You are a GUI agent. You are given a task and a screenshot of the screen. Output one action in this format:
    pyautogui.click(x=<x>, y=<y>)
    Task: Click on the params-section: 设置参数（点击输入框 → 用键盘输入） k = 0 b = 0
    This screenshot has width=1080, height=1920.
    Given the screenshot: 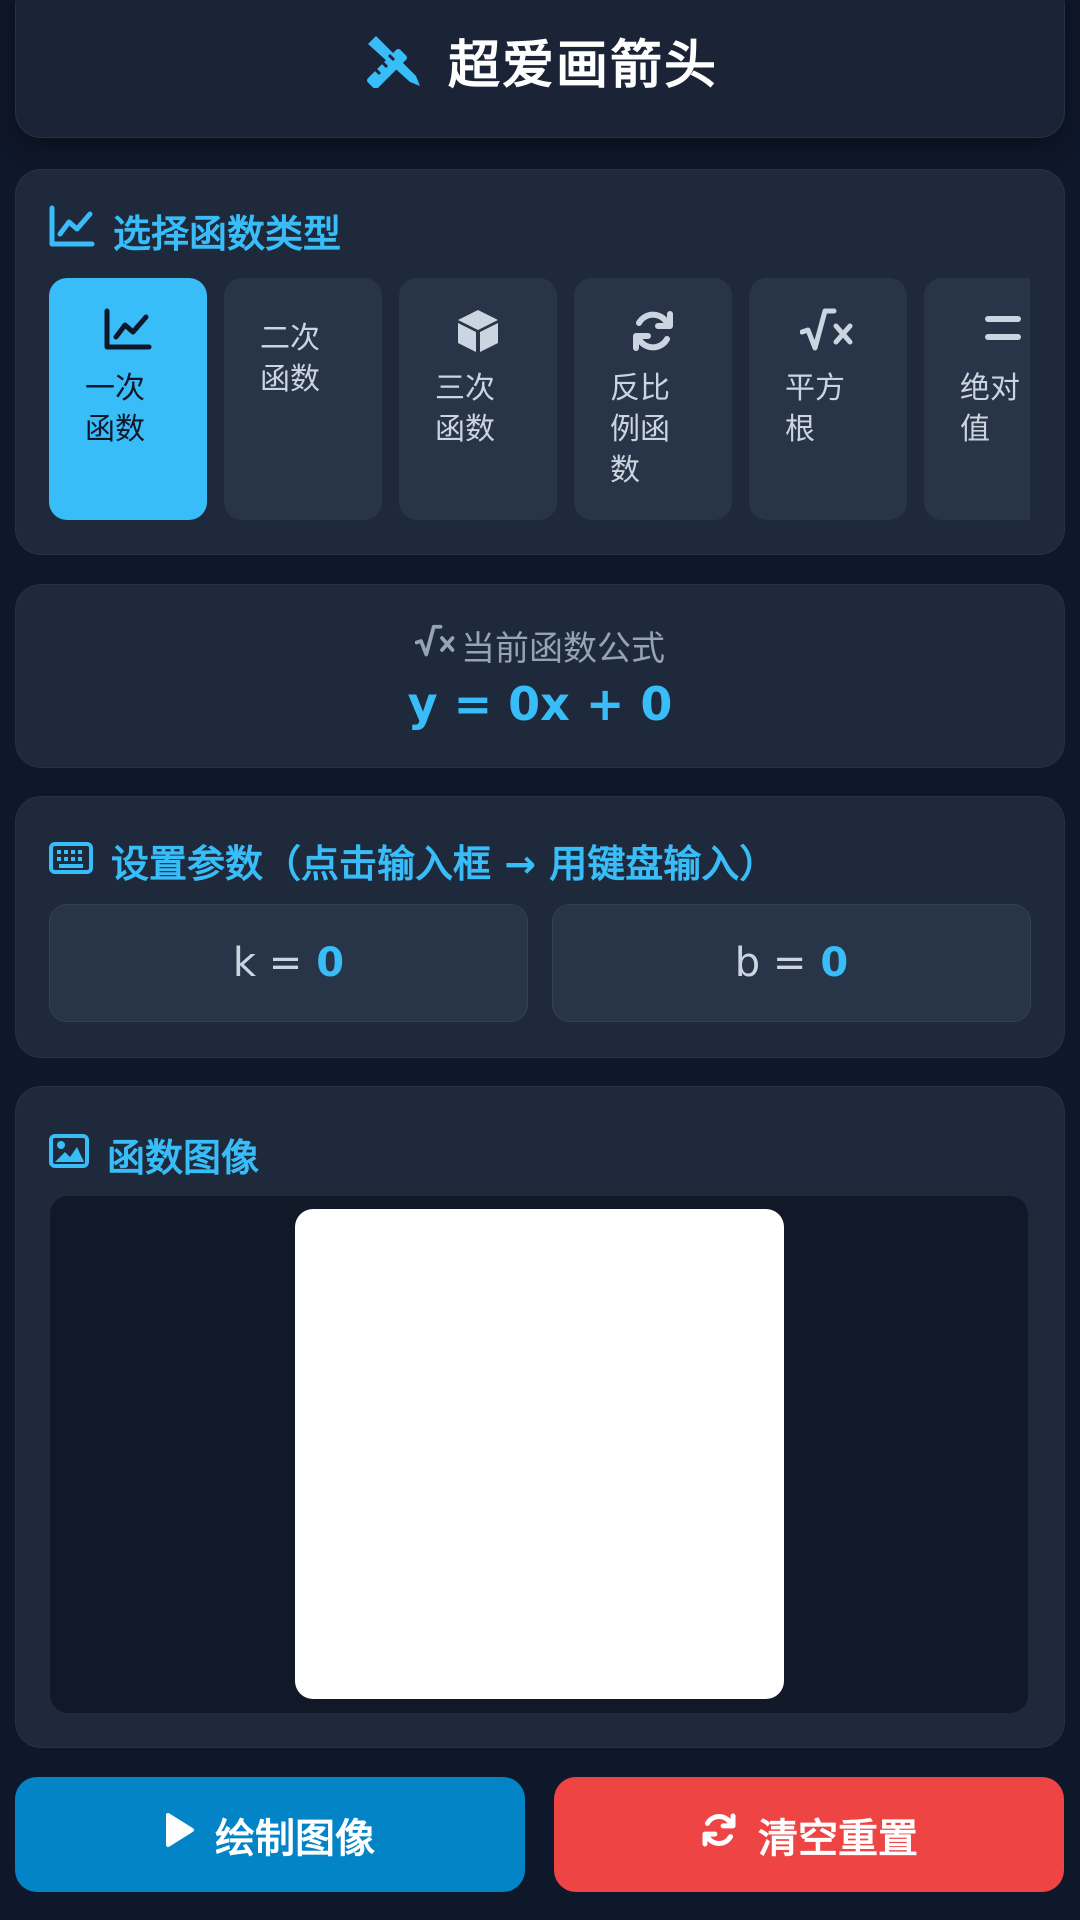 What is the action you would take?
    pyautogui.click(x=540, y=927)
    